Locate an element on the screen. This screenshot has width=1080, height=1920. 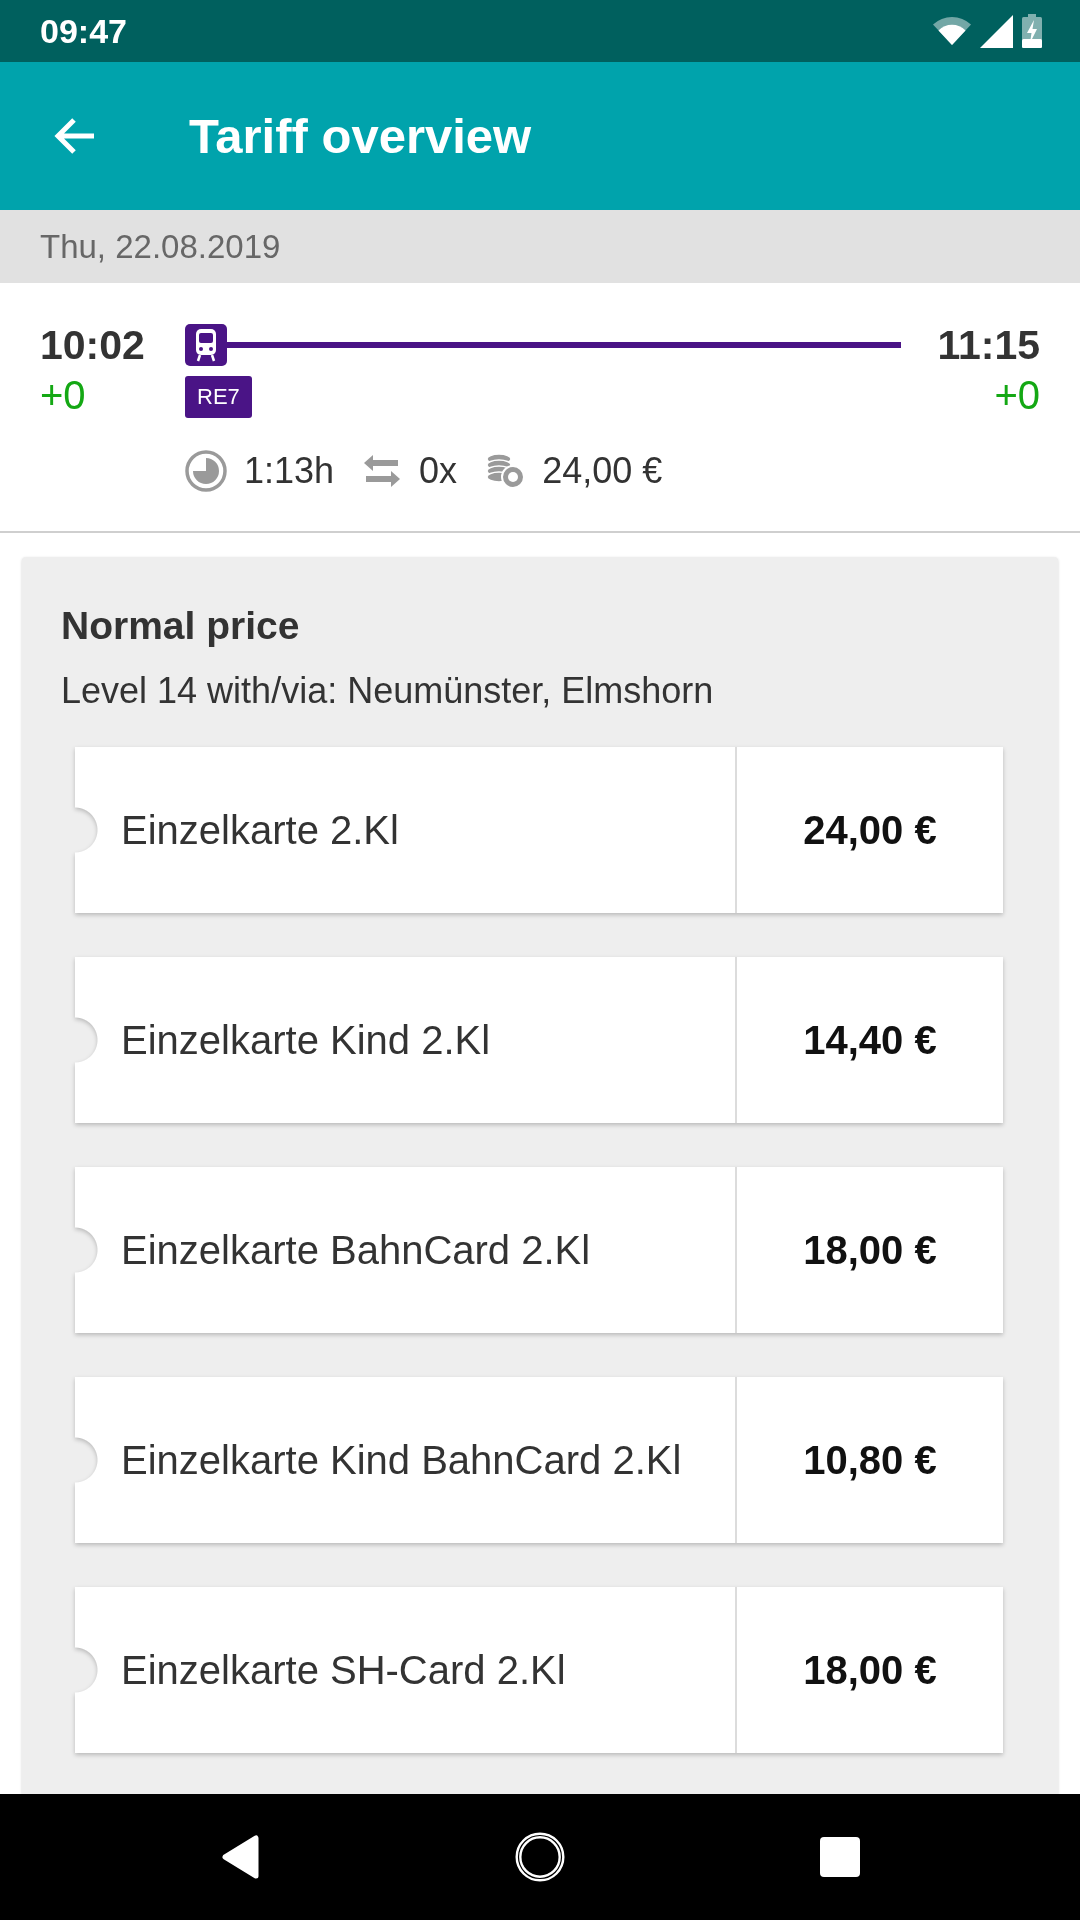
status-time: 09:47 is located at coordinates (83, 31).